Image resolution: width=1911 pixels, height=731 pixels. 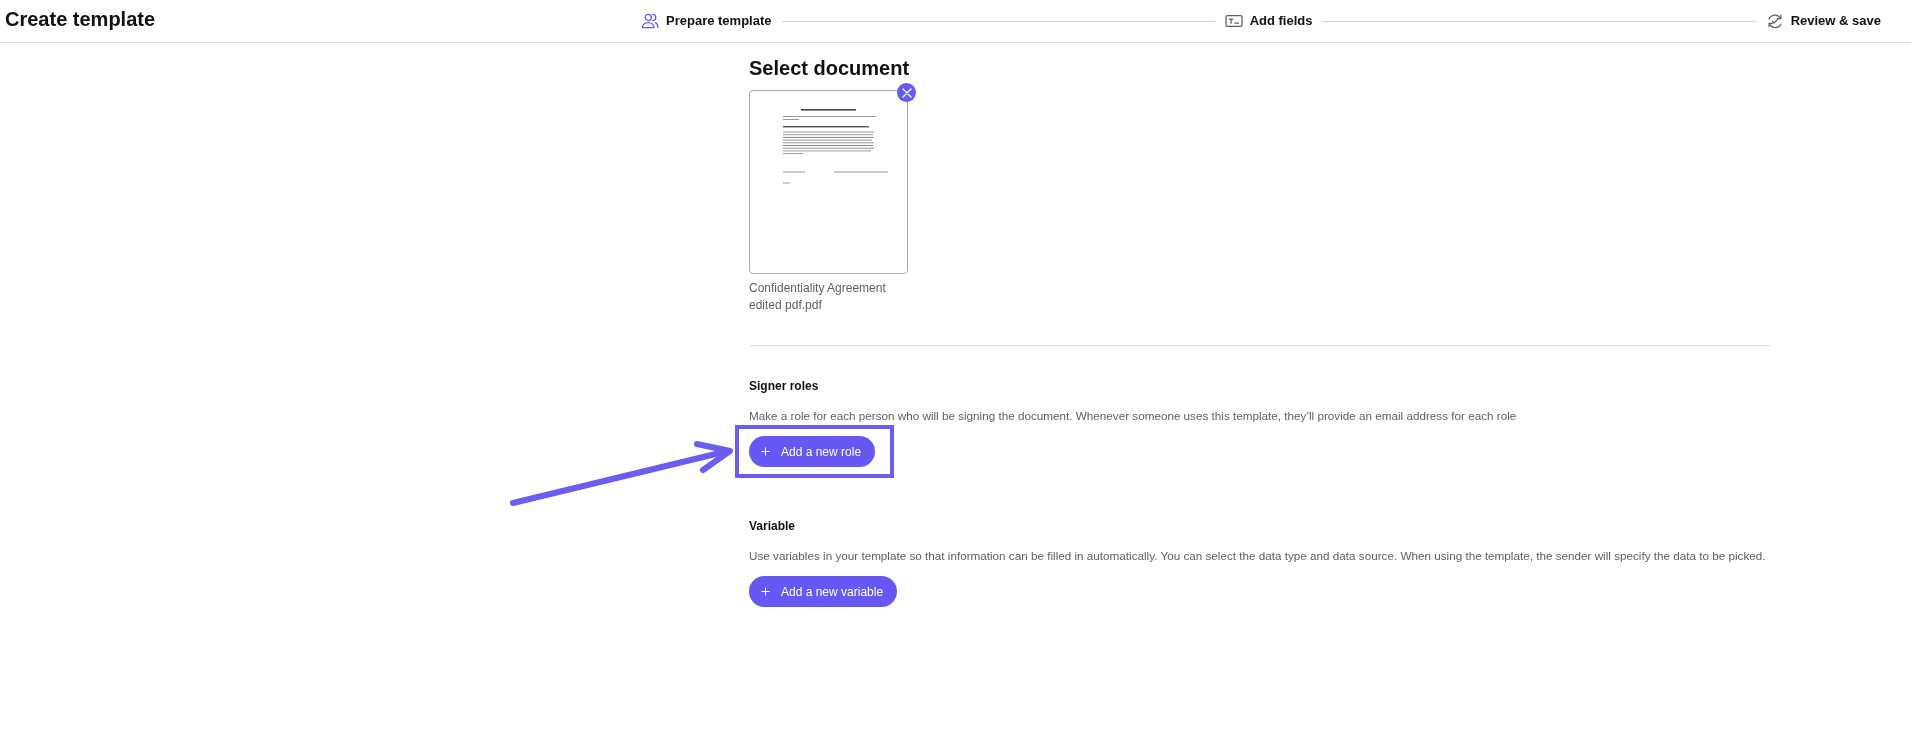 I want to click on section-label: Variable, so click(x=773, y=526).